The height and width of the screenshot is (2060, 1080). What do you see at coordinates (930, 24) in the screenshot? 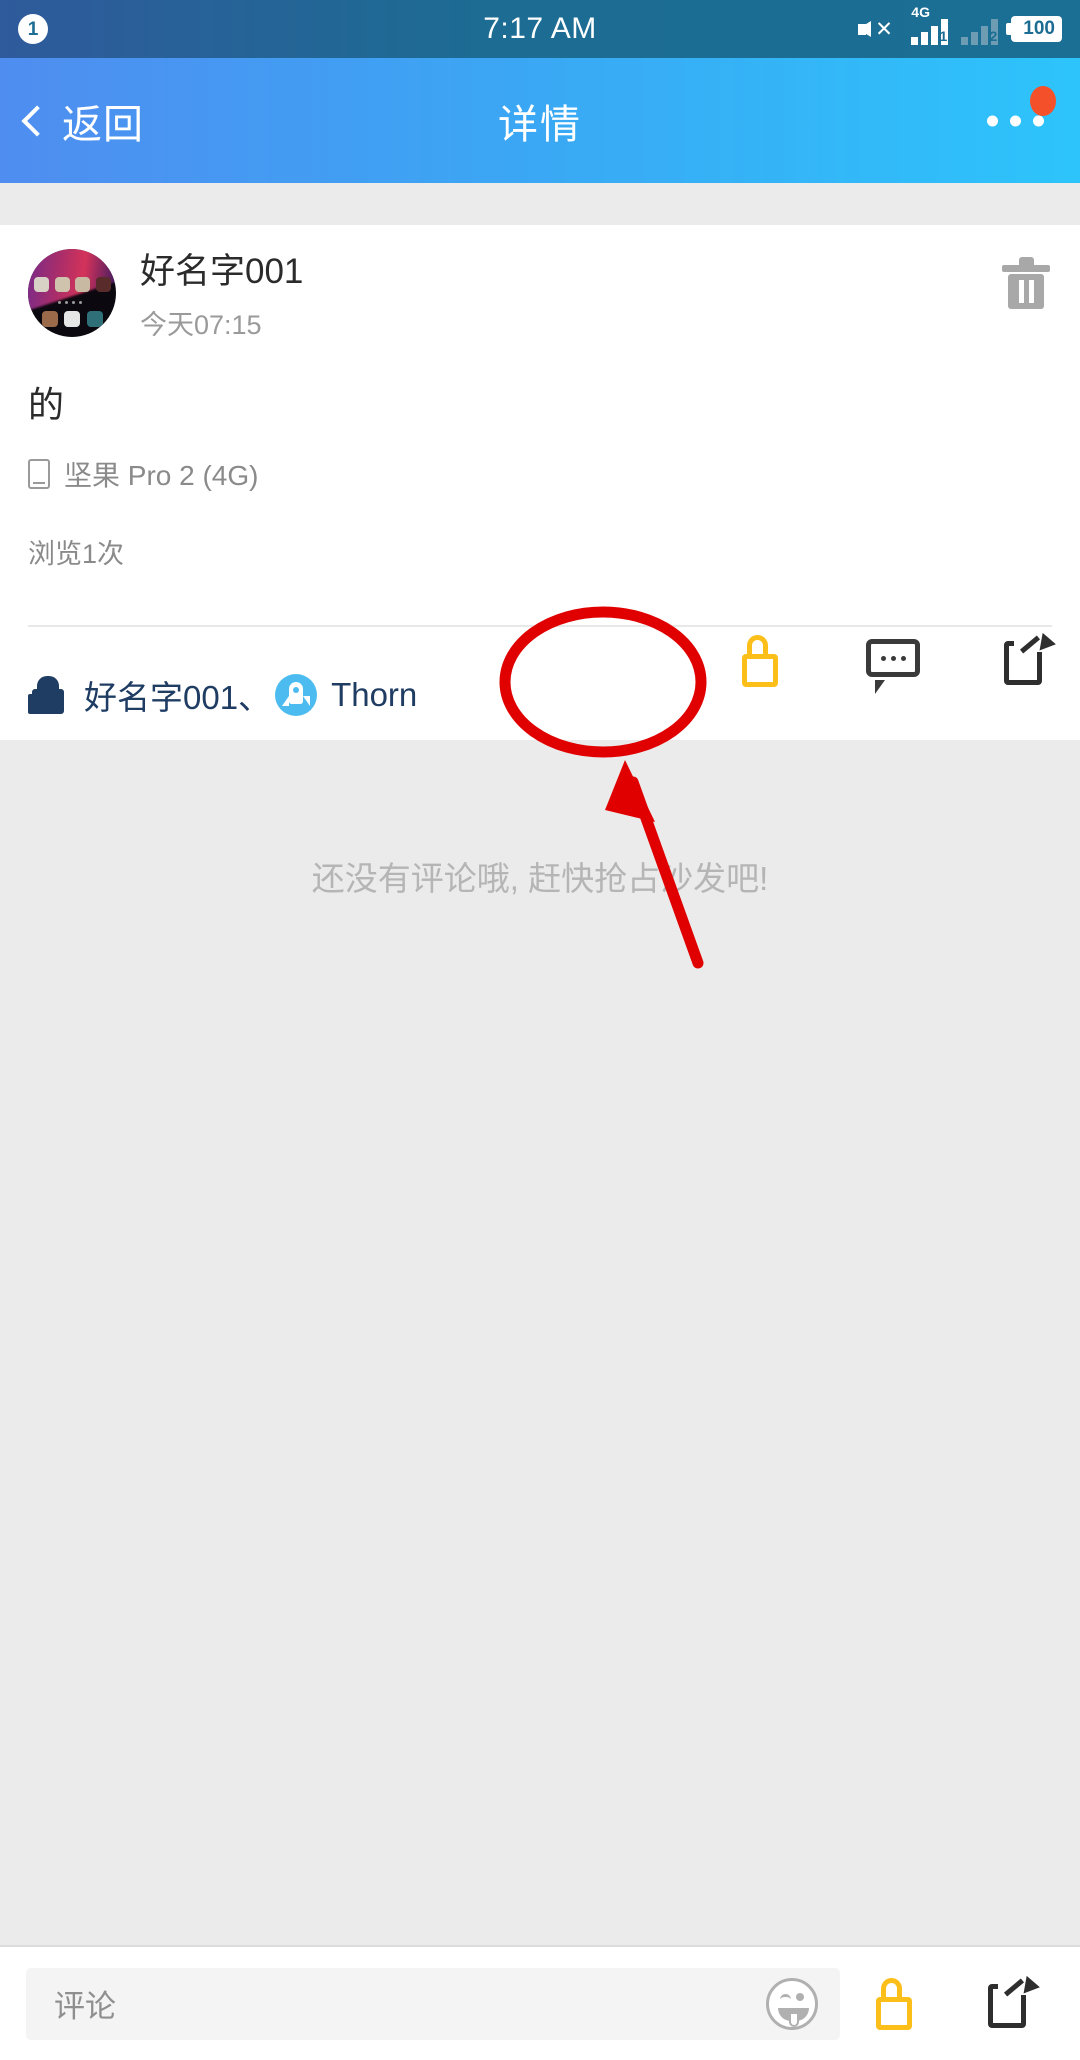
I see `signal-sim1-icon: 4G 1` at bounding box center [930, 24].